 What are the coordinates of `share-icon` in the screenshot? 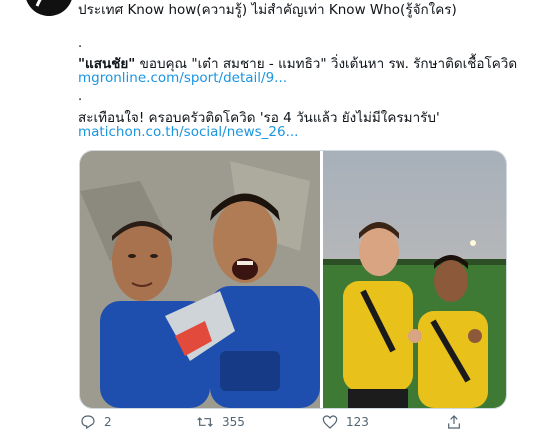 It's located at (454, 422).